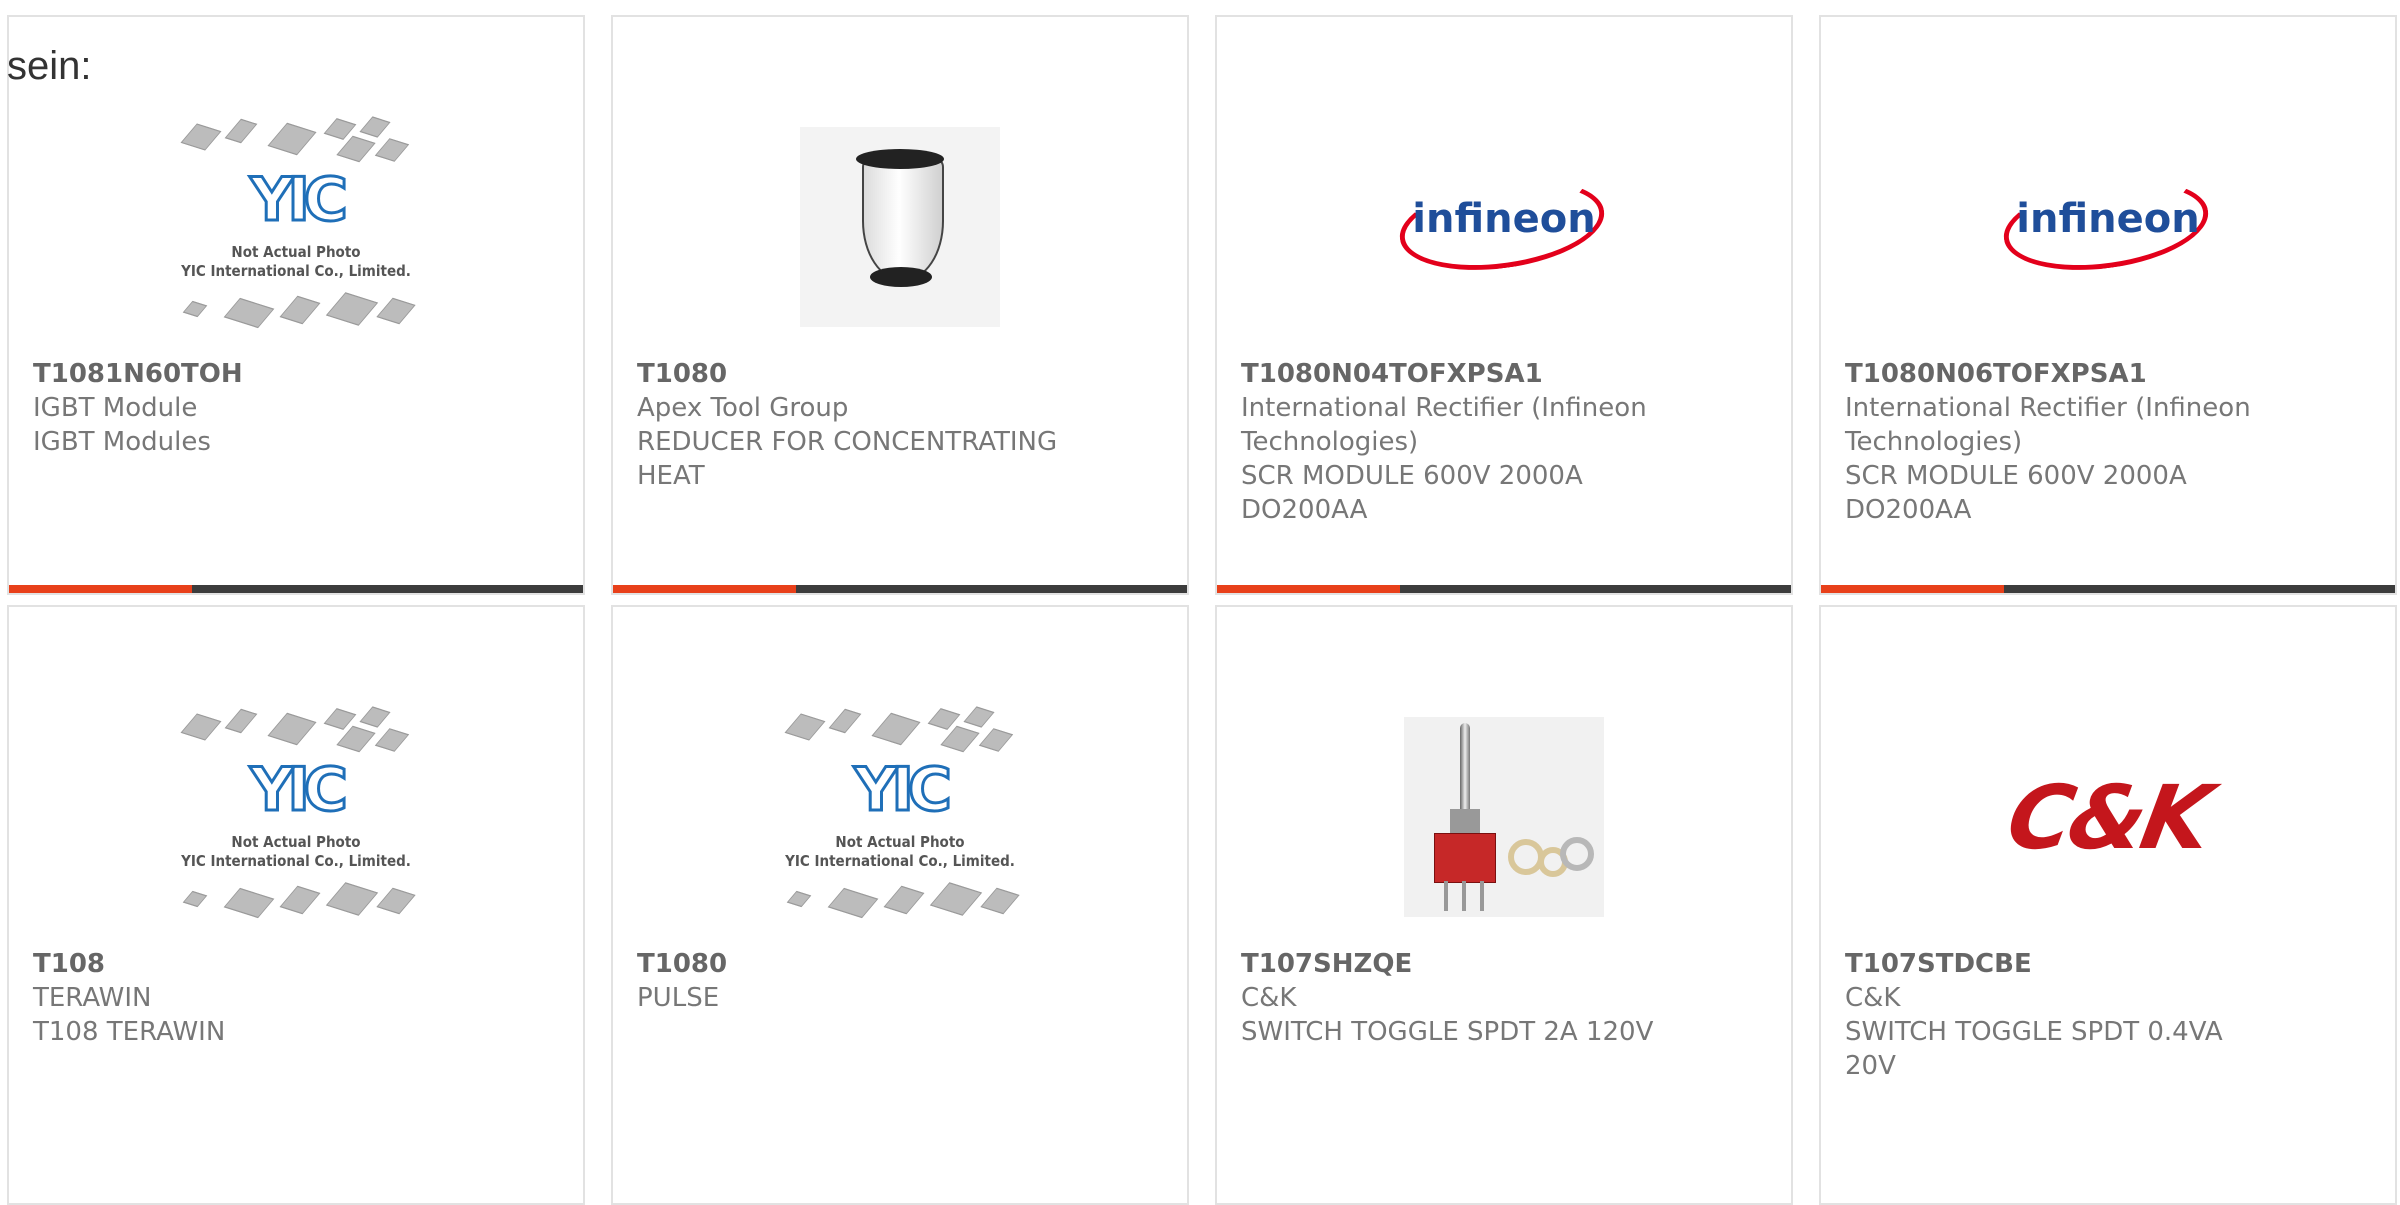 This screenshot has height=1205, width=2400. What do you see at coordinates (1504, 374) in the screenshot?
I see `part-number: T1080N04TOFXPSA1` at bounding box center [1504, 374].